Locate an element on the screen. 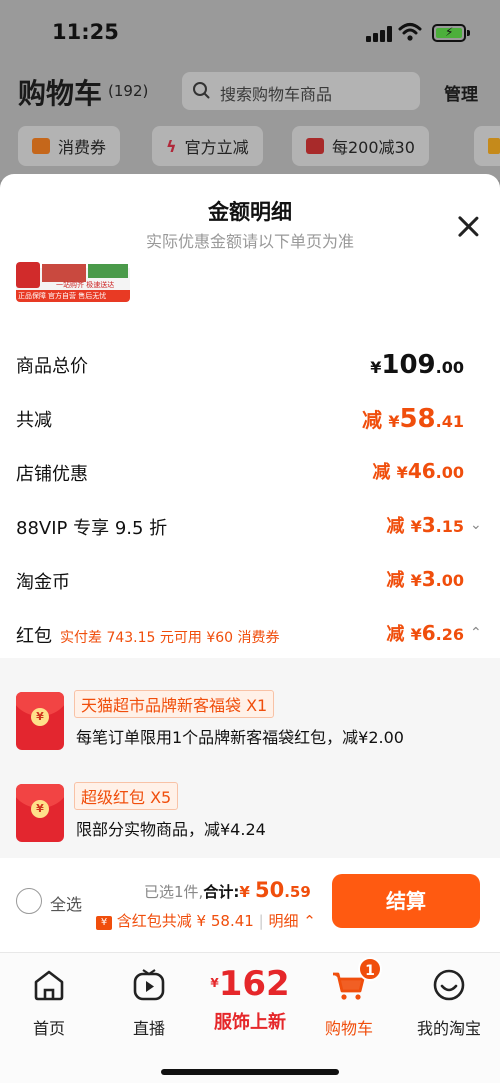  filter-chips: 消费券 ϟ 官方立减 每200减30 is located at coordinates (259, 146).